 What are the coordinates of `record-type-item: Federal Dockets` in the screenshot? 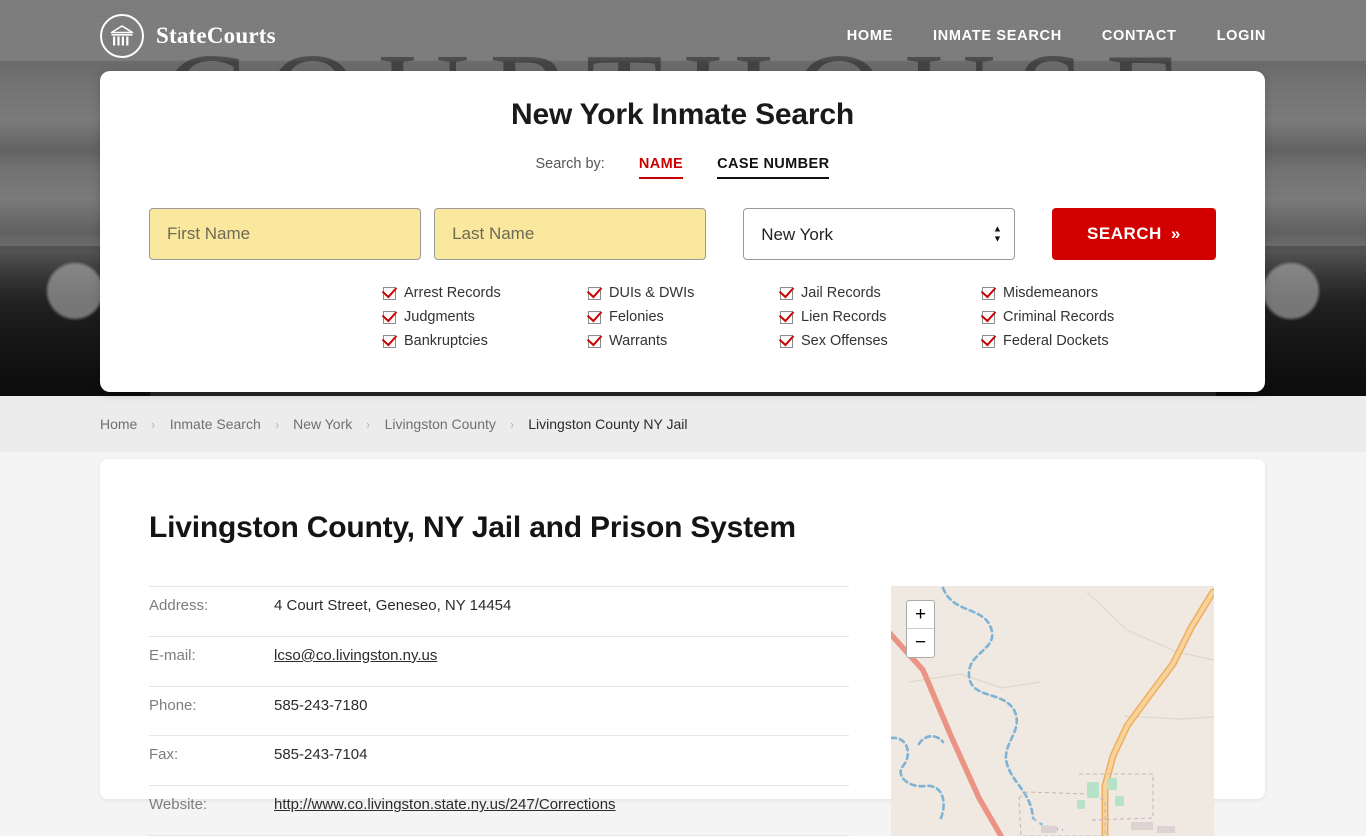 It's located at (1048, 341).